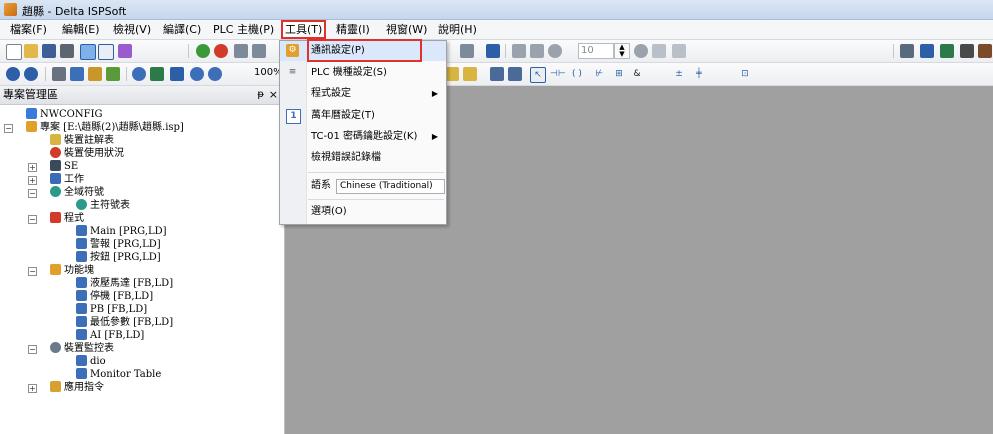 The width and height of the screenshot is (993, 434). Describe the element at coordinates (49, 51) in the screenshot. I see `save-icon` at that location.